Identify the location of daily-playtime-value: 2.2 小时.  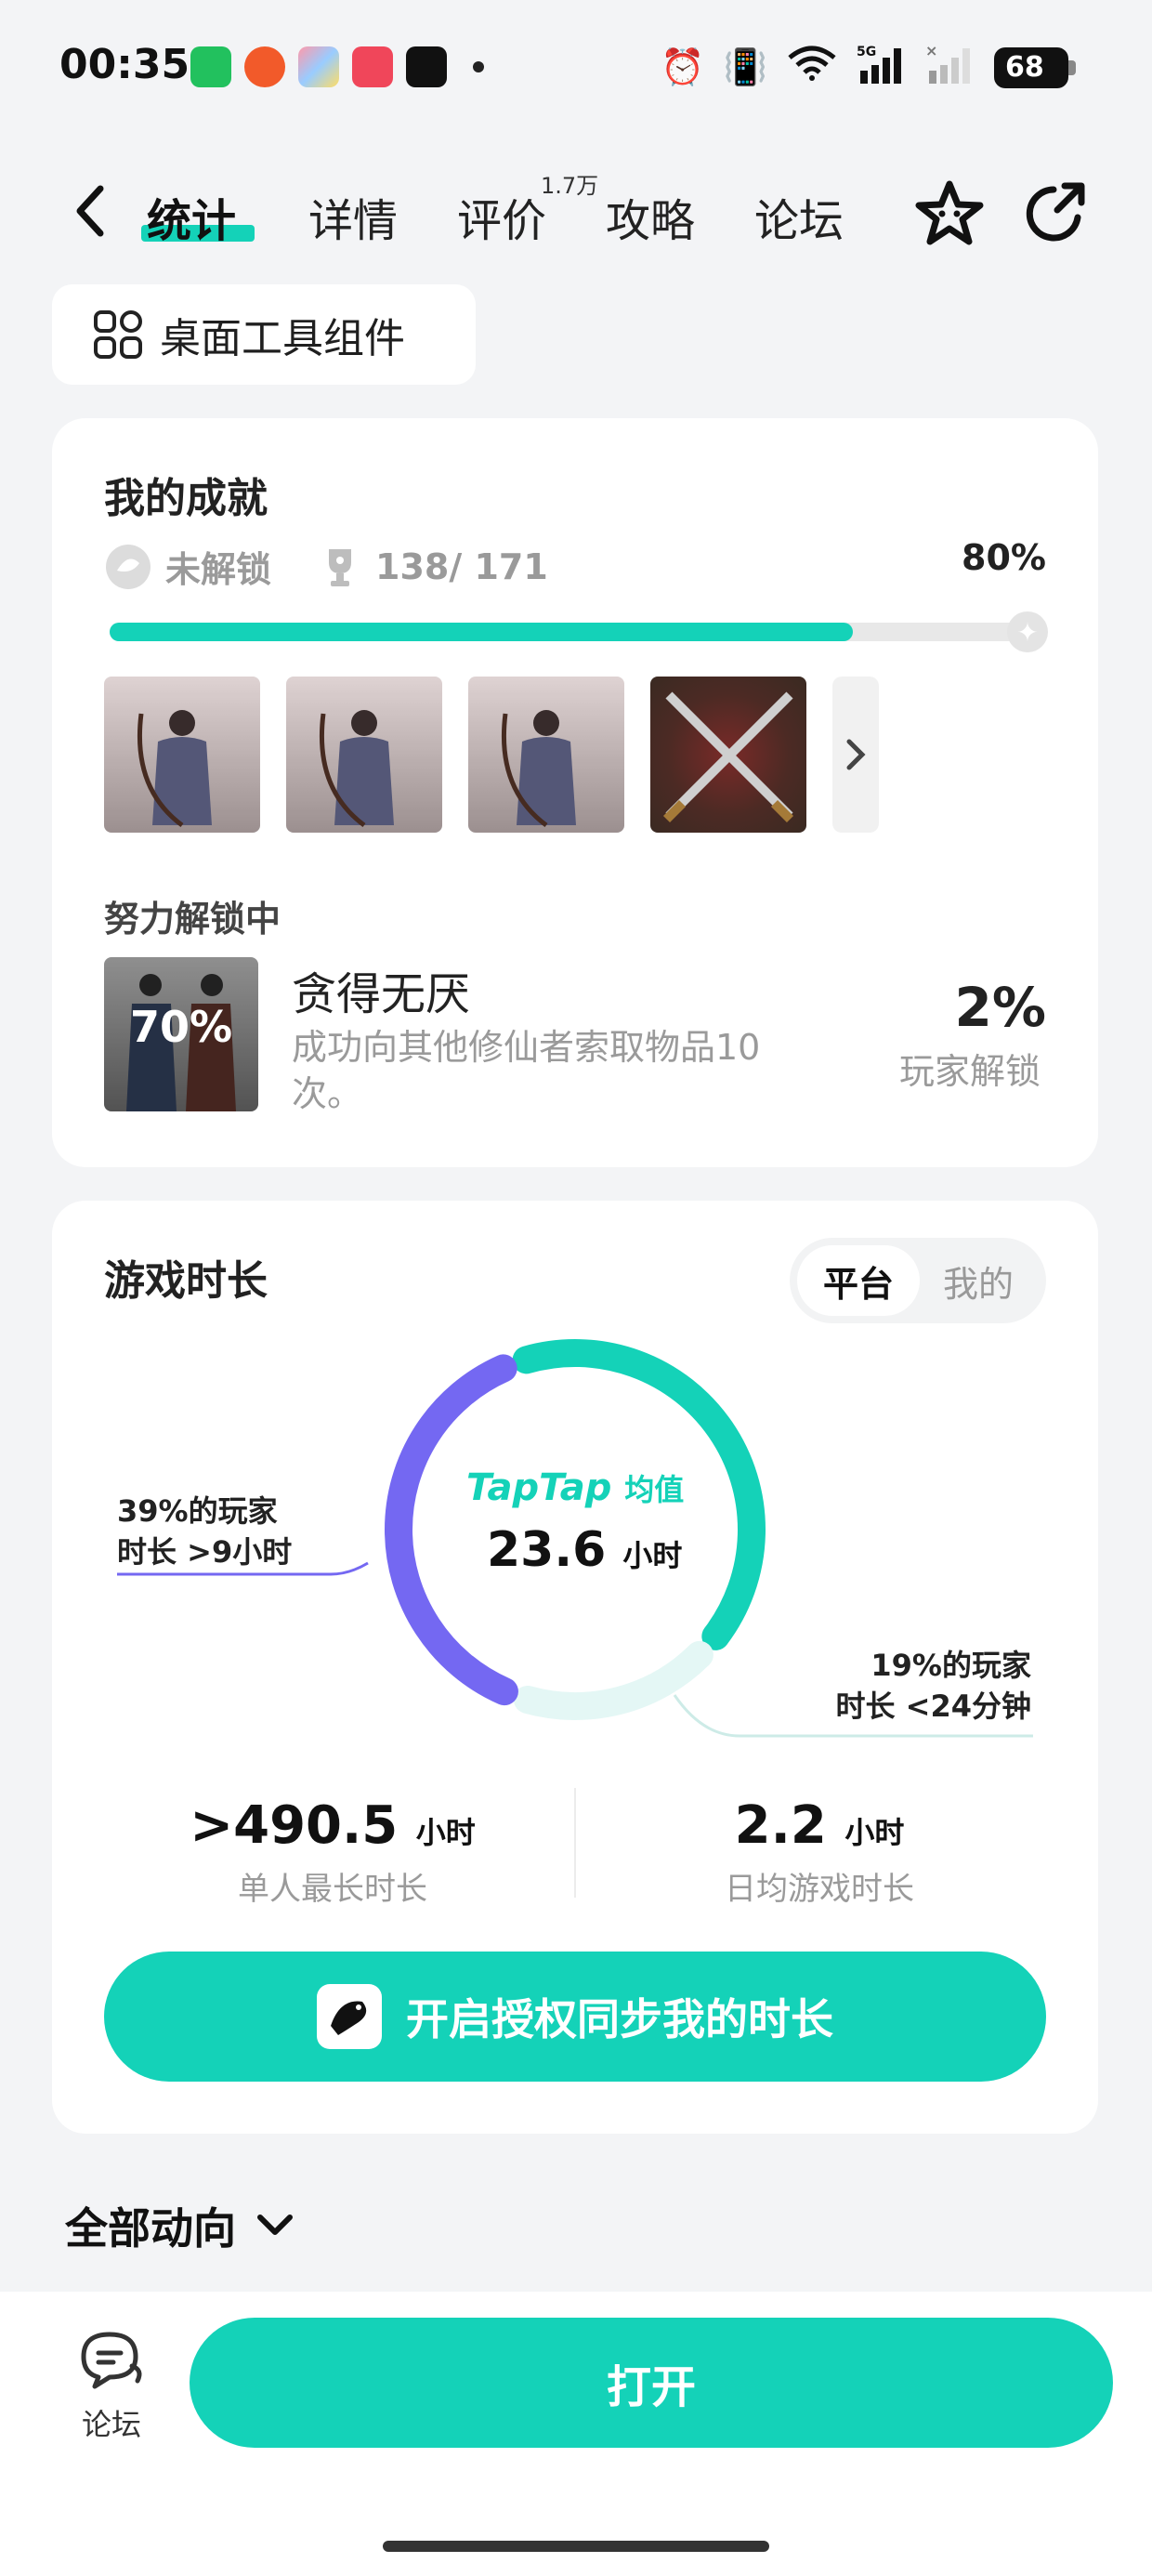
(819, 1825).